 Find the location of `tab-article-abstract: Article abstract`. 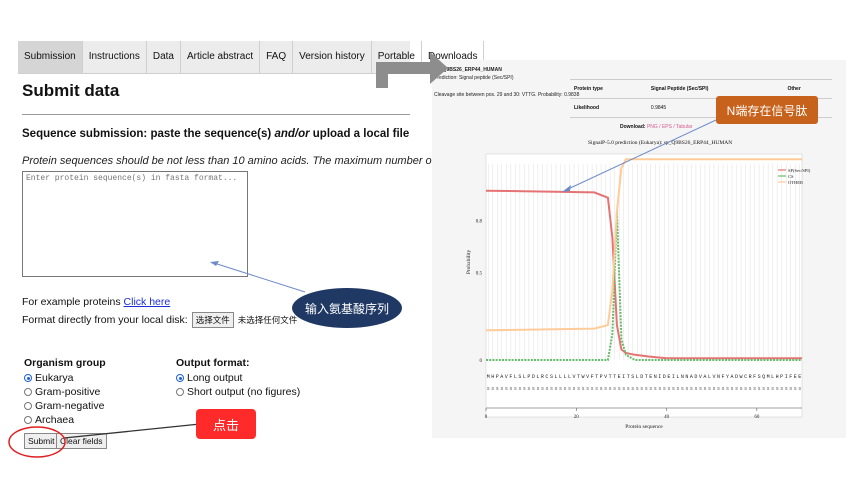

tab-article-abstract: Article abstract is located at coordinates (221, 57).